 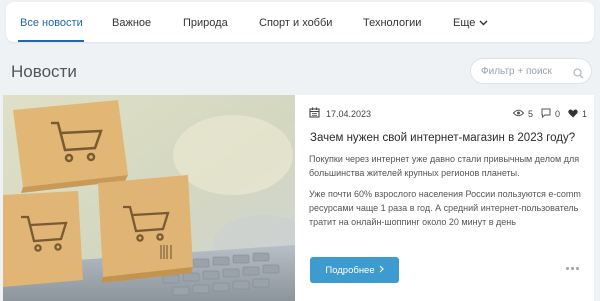 I want to click on search-input, so click(x=526, y=71).